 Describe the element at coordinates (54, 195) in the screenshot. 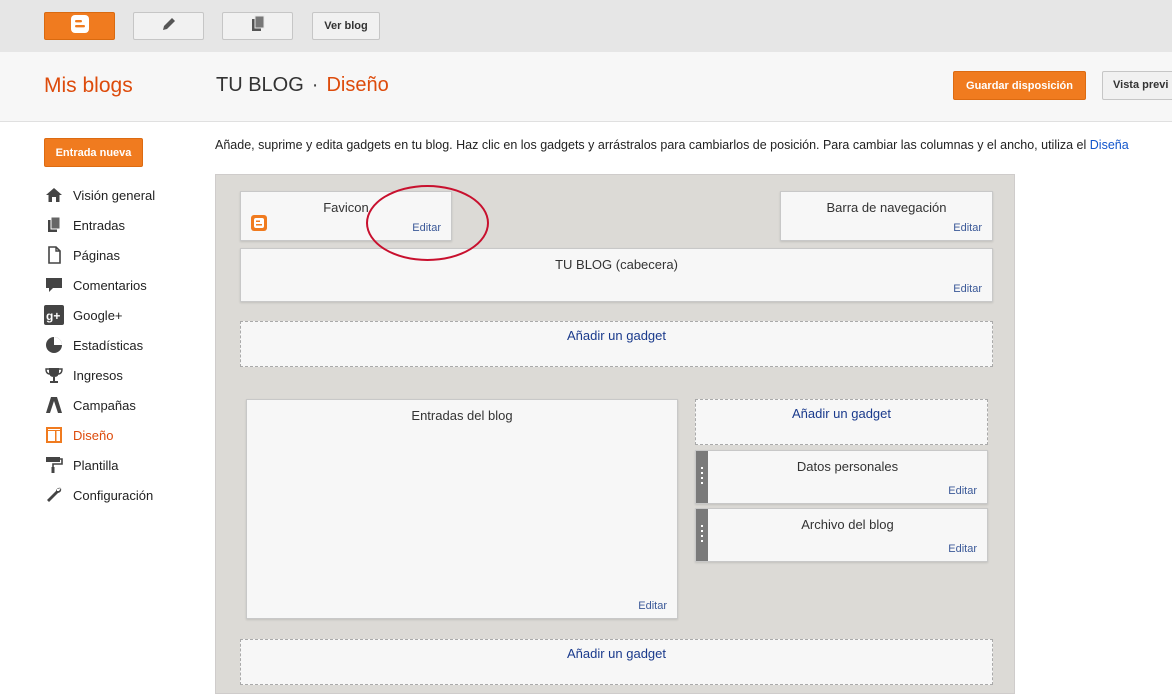

I see `home-icon` at that location.